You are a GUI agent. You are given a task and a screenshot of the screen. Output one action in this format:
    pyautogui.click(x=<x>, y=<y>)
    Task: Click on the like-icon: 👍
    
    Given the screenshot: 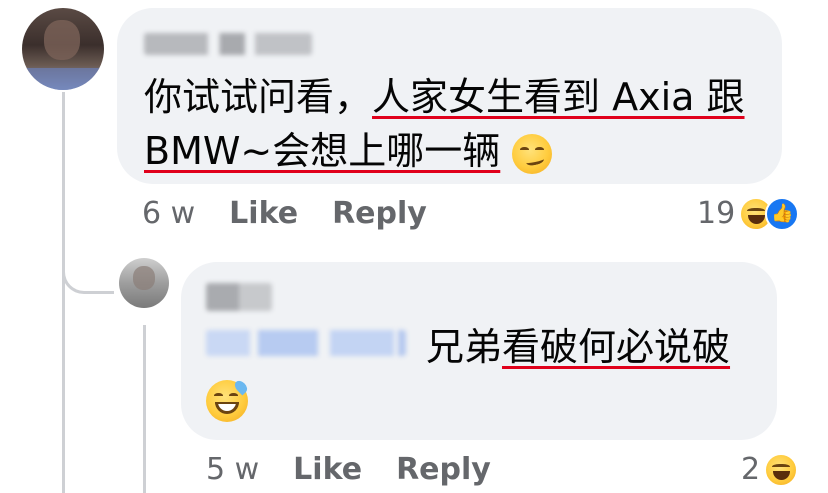 What is the action you would take?
    pyautogui.click(x=782, y=213)
    